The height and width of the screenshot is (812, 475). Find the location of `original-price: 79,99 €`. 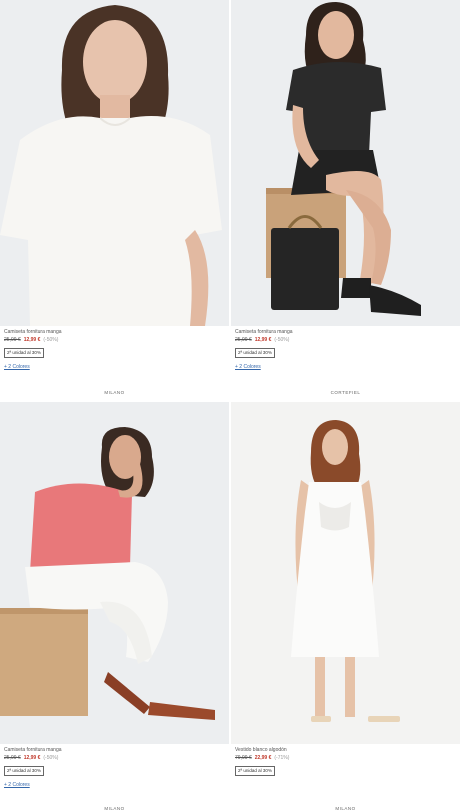

original-price: 79,99 € is located at coordinates (243, 758).